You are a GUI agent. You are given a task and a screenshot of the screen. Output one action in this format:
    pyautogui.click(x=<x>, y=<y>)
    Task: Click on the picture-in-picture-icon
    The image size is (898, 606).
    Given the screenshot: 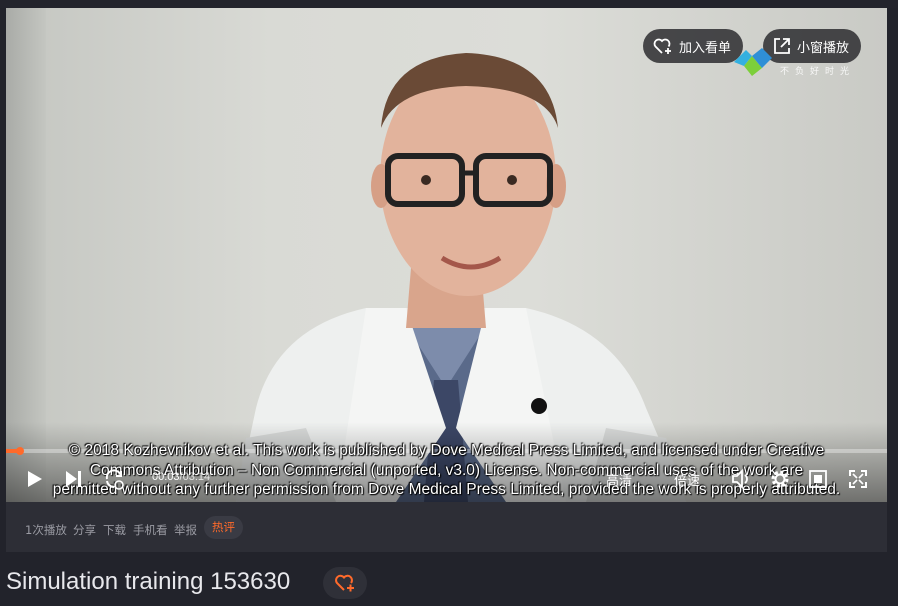 What is the action you would take?
    pyautogui.click(x=818, y=479)
    